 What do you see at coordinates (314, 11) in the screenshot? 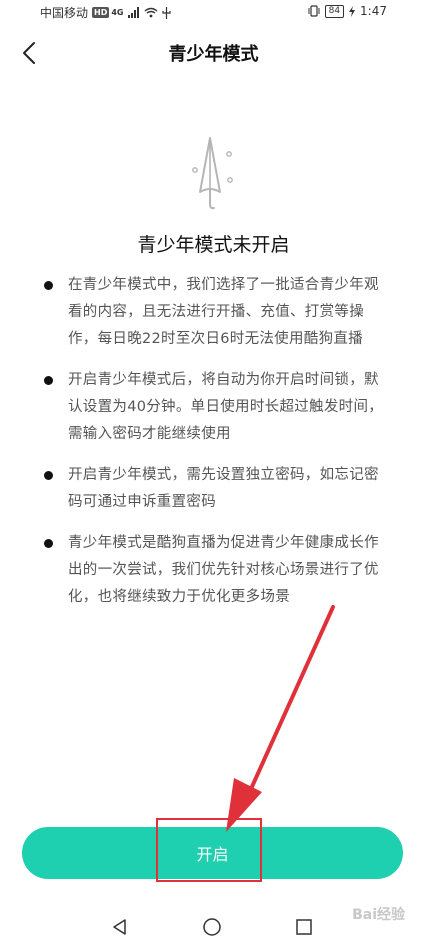
I see `vibrate-icon` at bounding box center [314, 11].